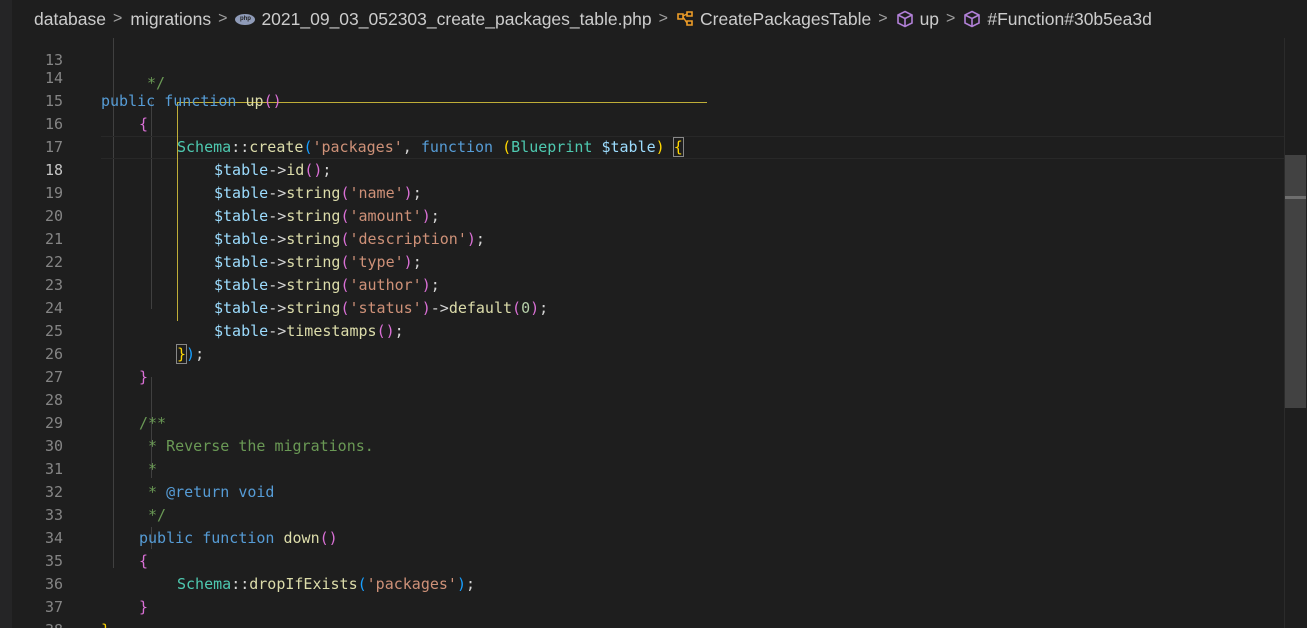  What do you see at coordinates (70, 19) in the screenshot?
I see `breadcrumb-database: database` at bounding box center [70, 19].